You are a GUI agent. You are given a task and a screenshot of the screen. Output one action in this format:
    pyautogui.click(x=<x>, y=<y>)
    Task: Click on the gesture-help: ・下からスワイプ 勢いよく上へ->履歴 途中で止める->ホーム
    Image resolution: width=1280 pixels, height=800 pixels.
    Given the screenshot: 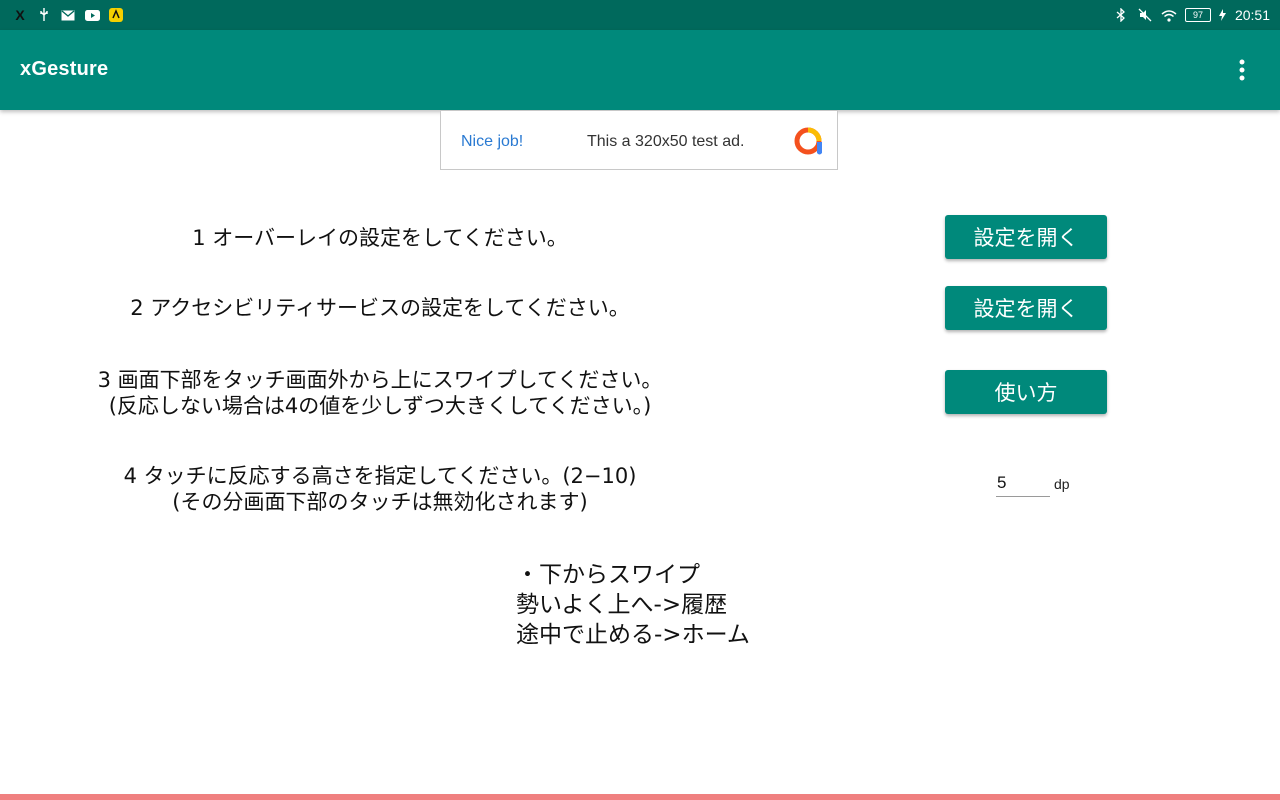 What is the action you would take?
    pyautogui.click(x=633, y=605)
    